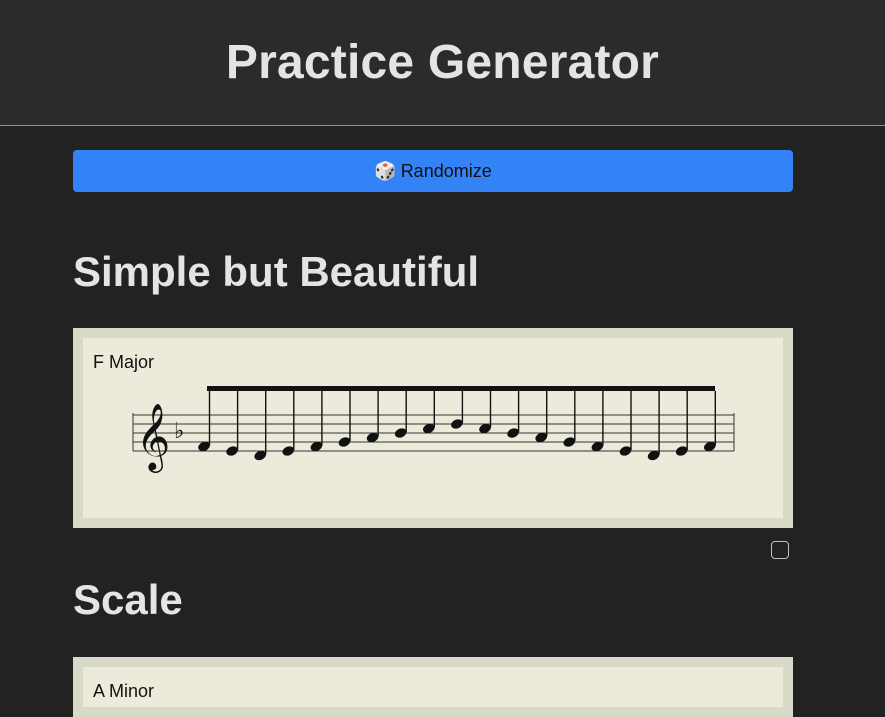 This screenshot has height=717, width=885. What do you see at coordinates (124, 691) in the screenshot?
I see `key-label-2: A Minor` at bounding box center [124, 691].